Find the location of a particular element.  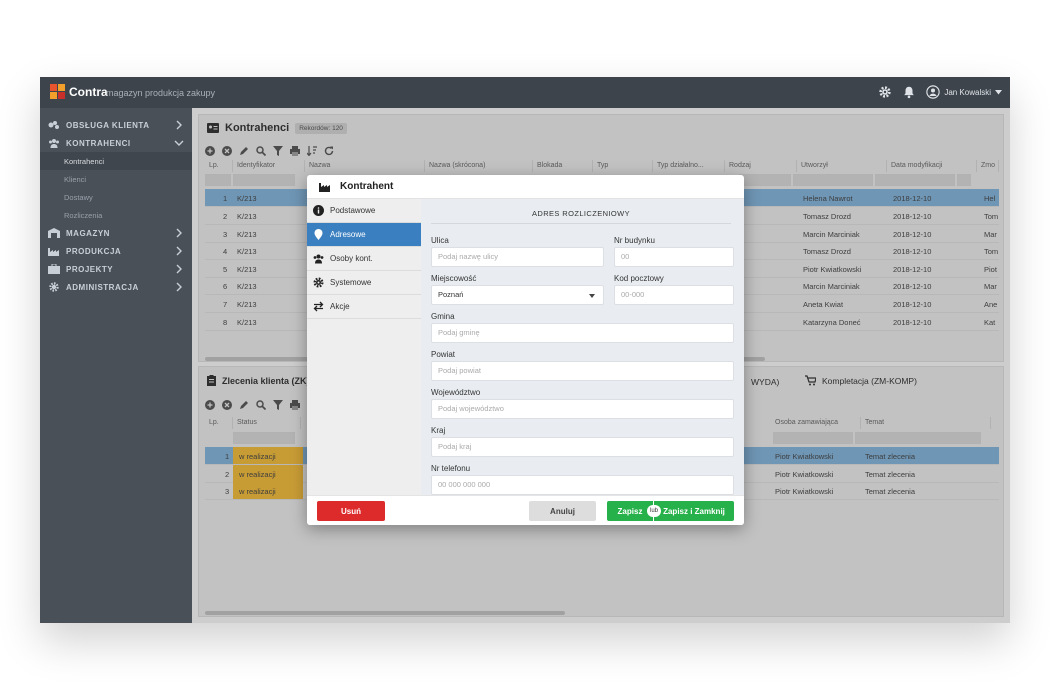

wojewodztwo-label: Województwo is located at coordinates (456, 392).